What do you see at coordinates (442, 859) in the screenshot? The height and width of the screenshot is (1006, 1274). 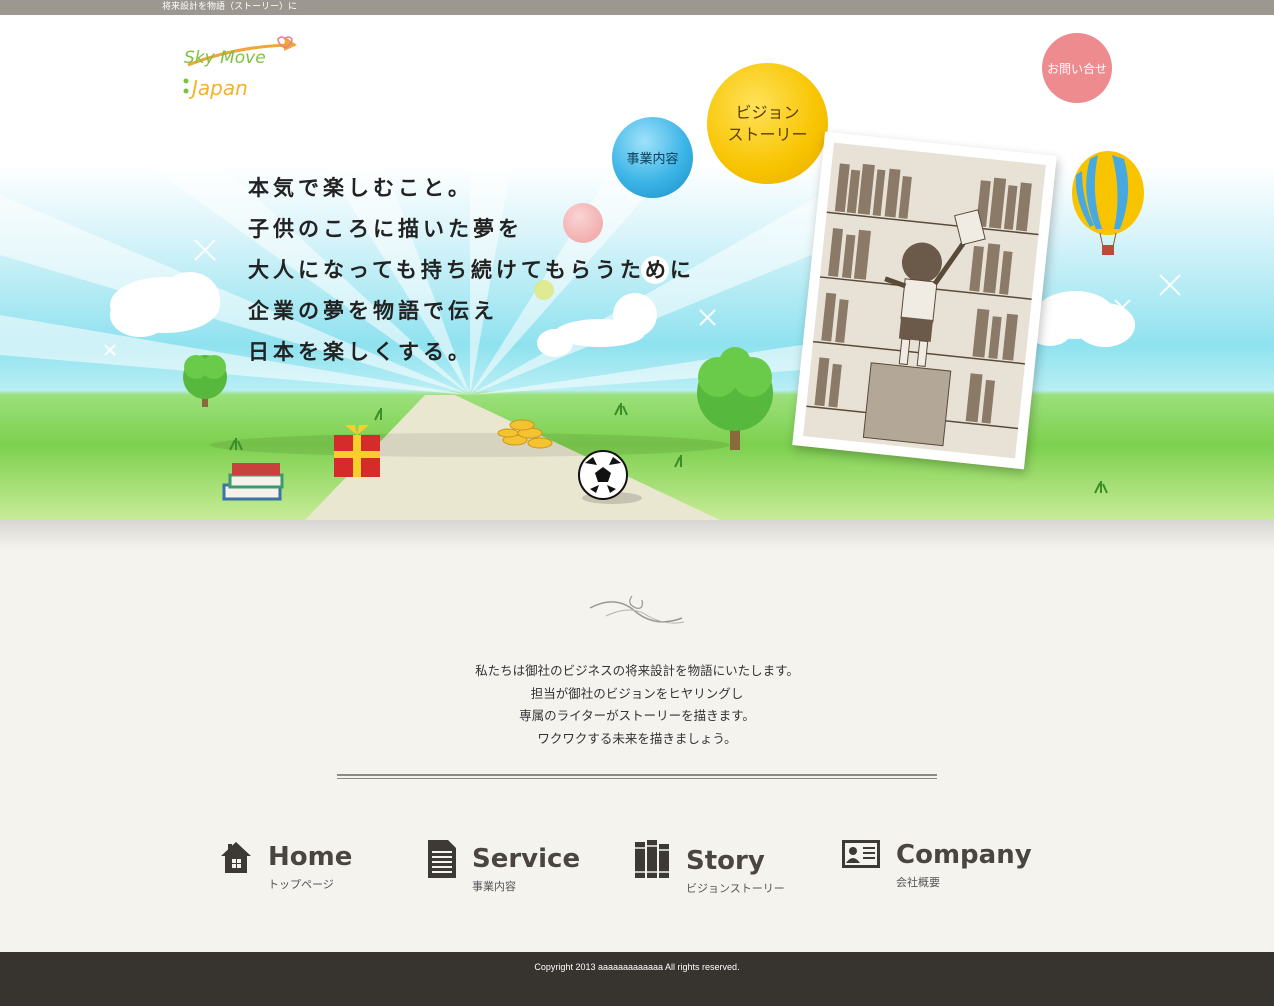 I see `document-icon` at bounding box center [442, 859].